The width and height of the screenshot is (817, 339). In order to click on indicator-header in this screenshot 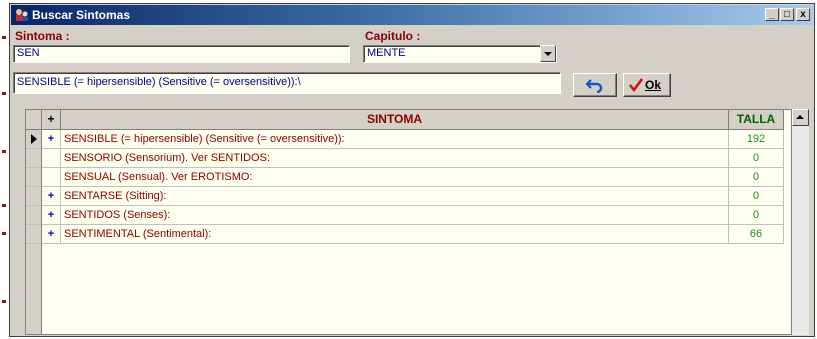, I will do `click(34, 120)`.